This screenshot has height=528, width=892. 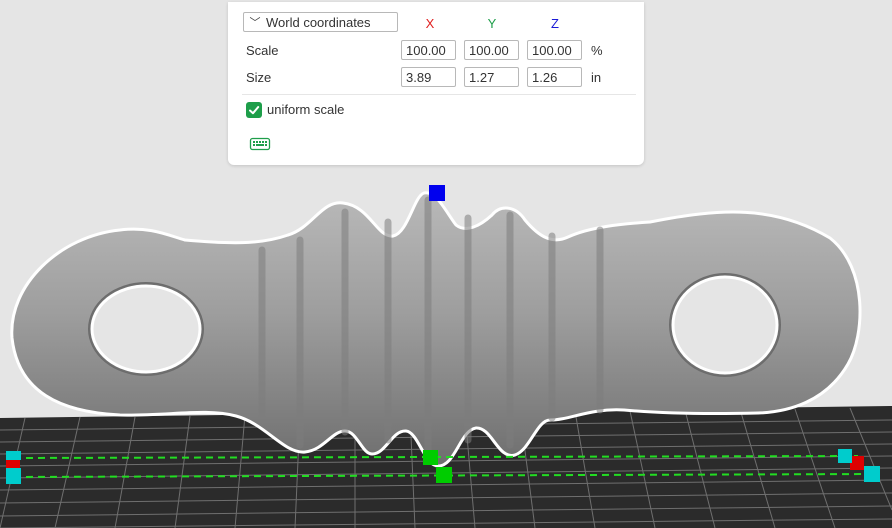 I want to click on coordinate-system-value: World coordinates, so click(x=318, y=22).